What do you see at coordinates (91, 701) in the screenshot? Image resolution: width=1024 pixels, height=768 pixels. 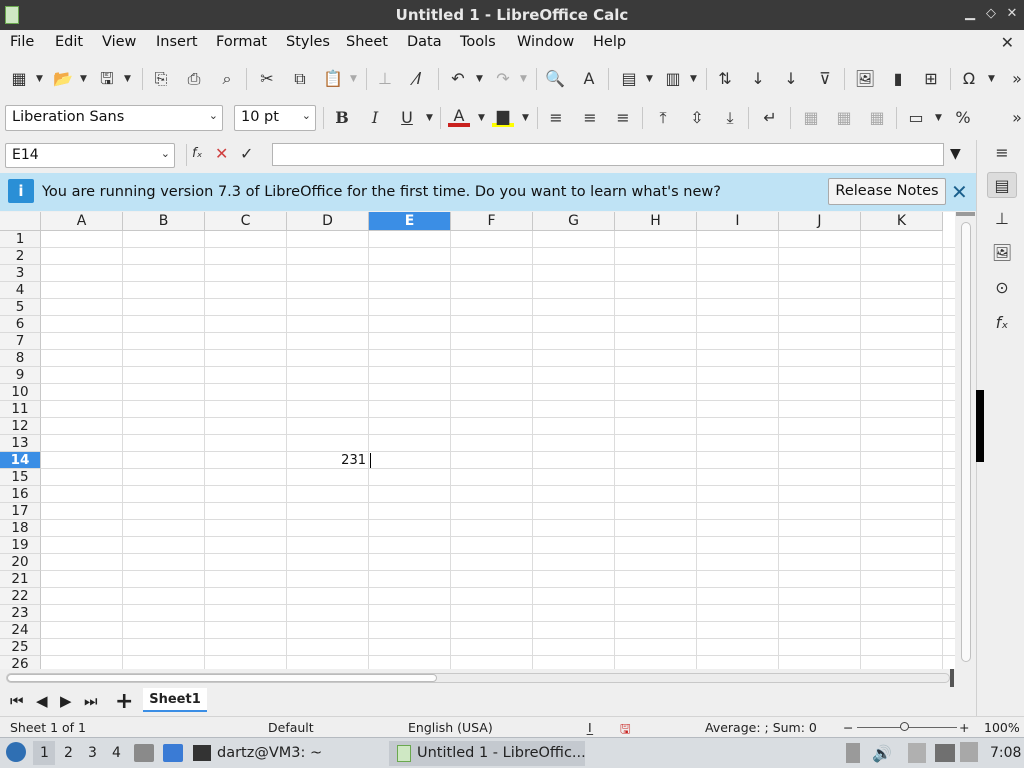 I see `last-sheet-icon: ⏭` at bounding box center [91, 701].